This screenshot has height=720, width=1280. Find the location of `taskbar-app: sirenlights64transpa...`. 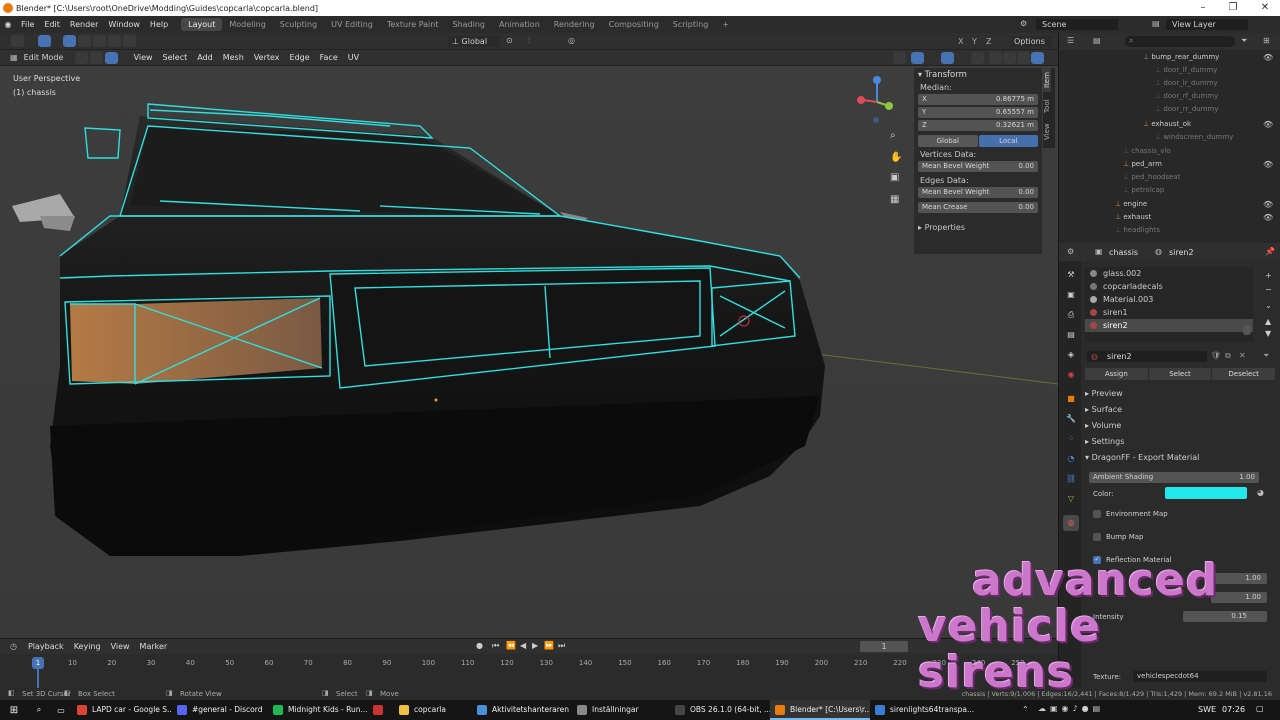

taskbar-app: sirenlights64transpa... is located at coordinates (923, 710).